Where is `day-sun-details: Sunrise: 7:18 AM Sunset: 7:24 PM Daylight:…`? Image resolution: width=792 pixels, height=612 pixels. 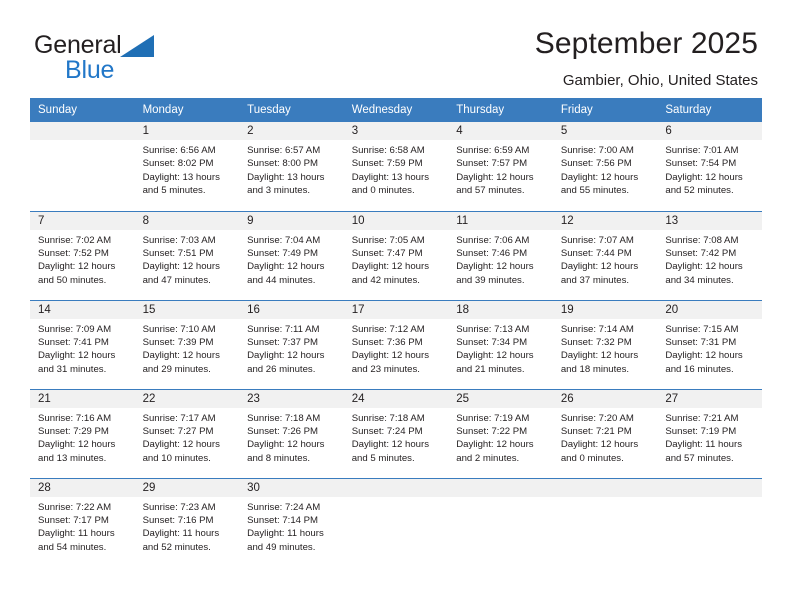
day-sun-details: Sunrise: 7:18 AM Sunset: 7:24 PM Daylight:… is located at coordinates (396, 437).